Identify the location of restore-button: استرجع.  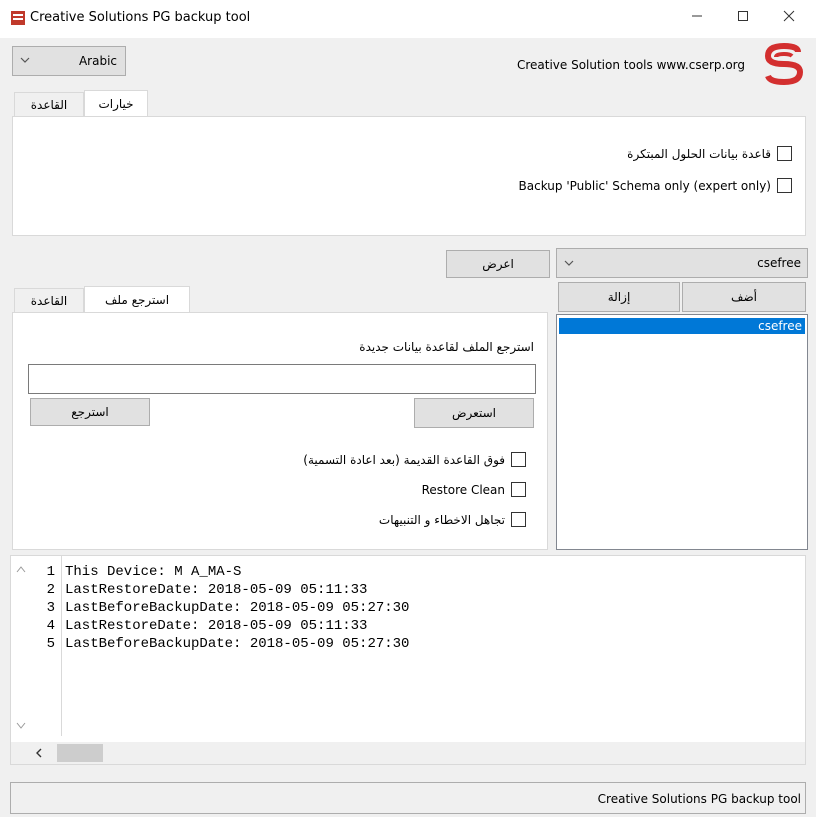
(90, 412).